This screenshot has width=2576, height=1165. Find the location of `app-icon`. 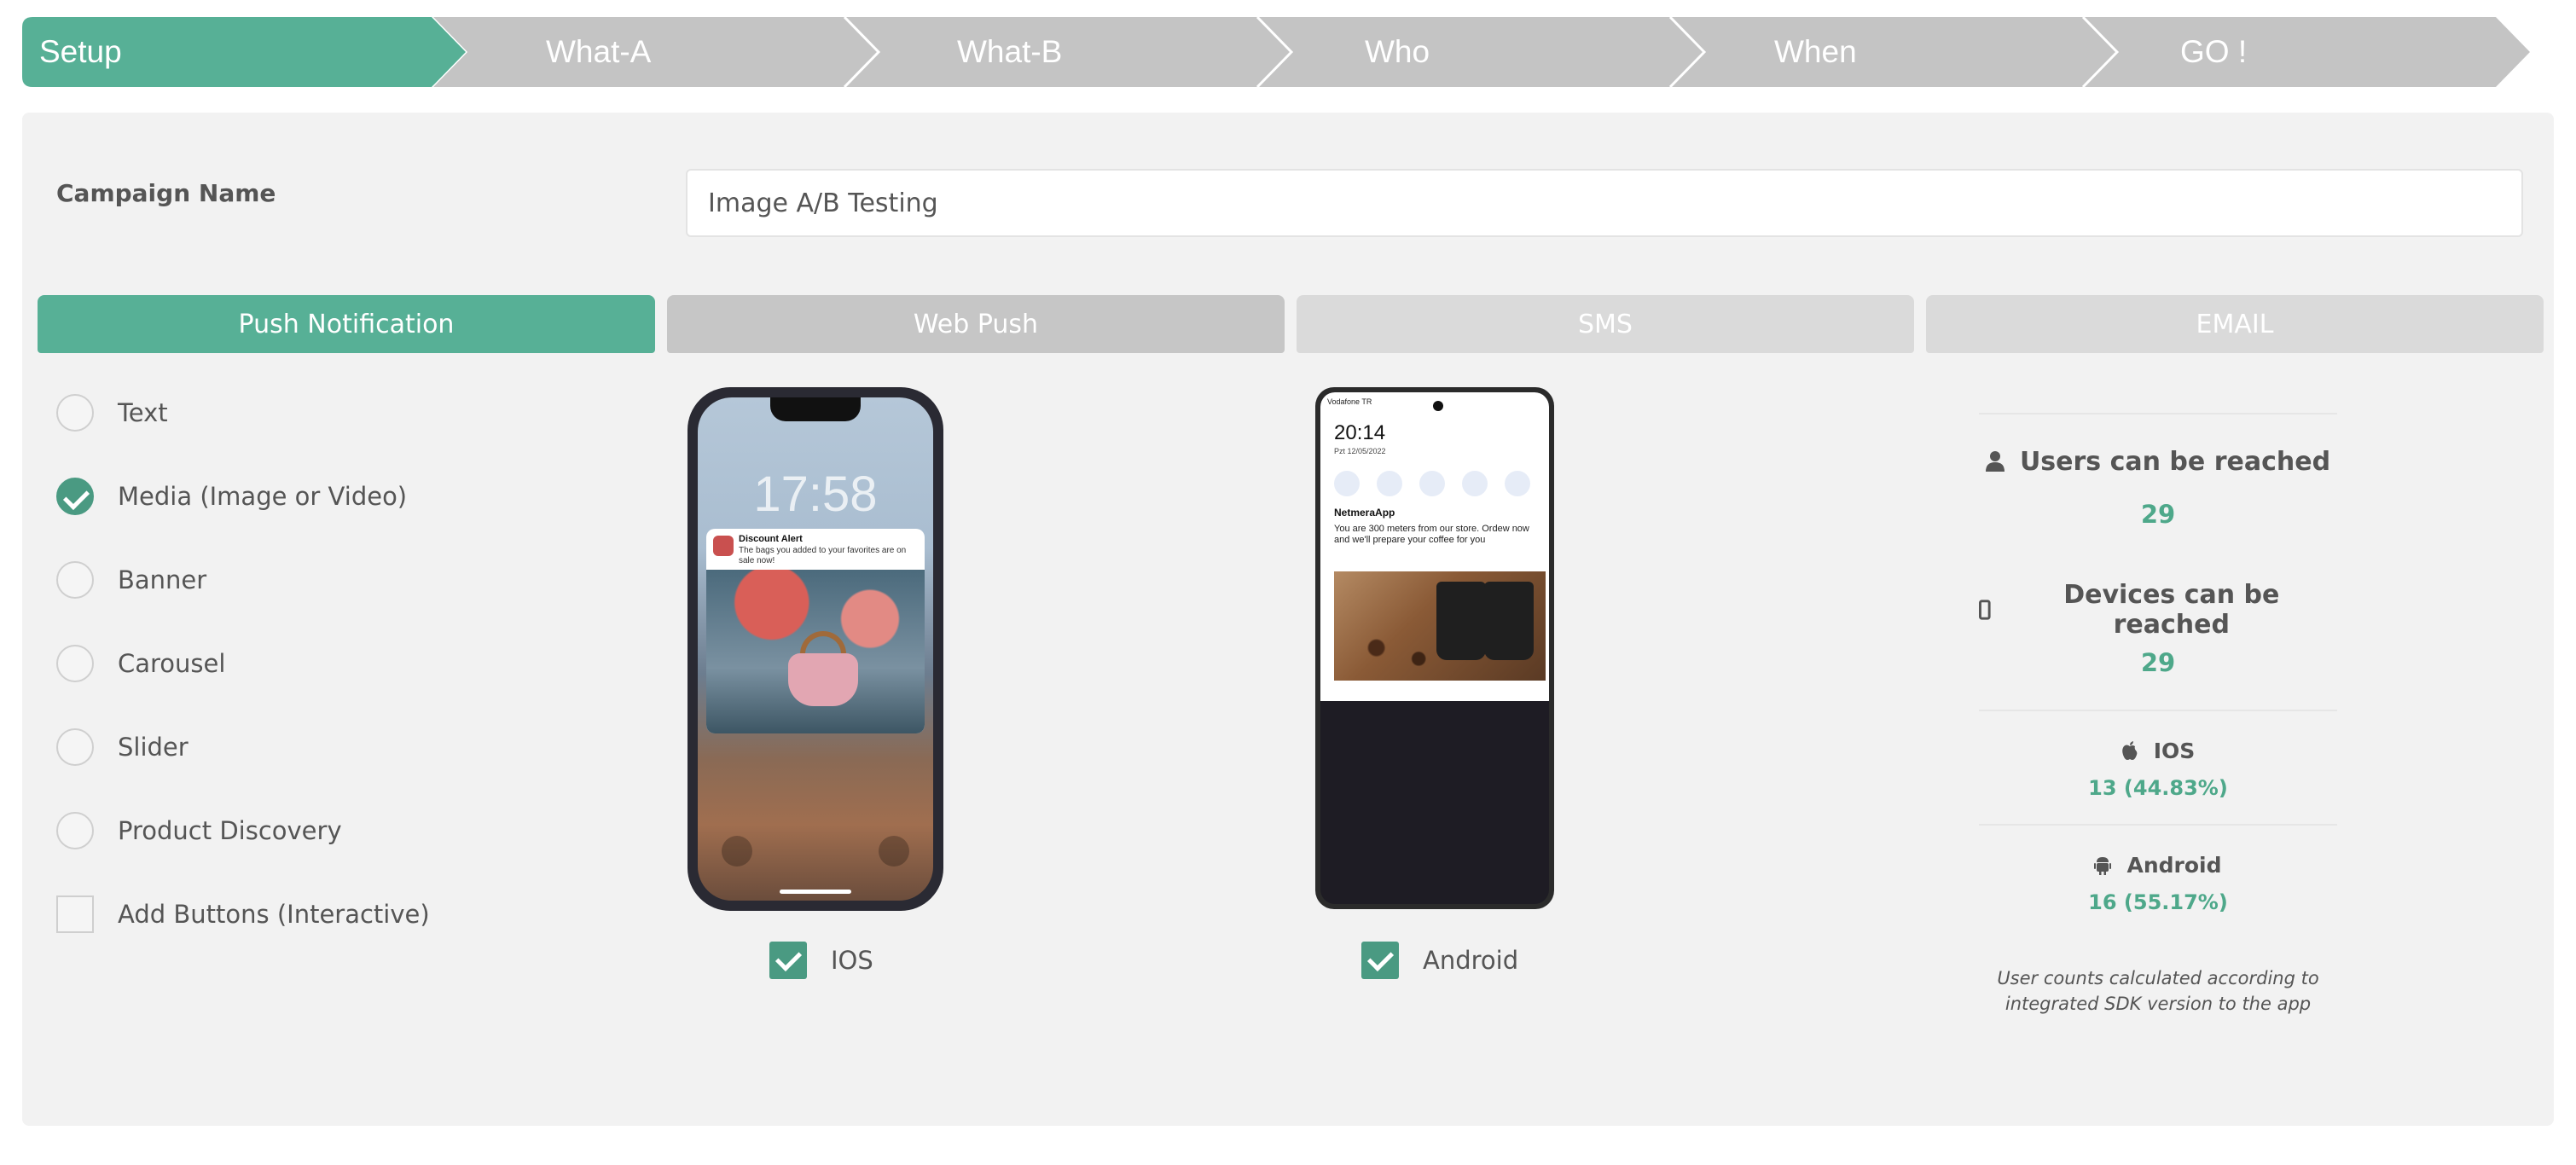

app-icon is located at coordinates (723, 546).